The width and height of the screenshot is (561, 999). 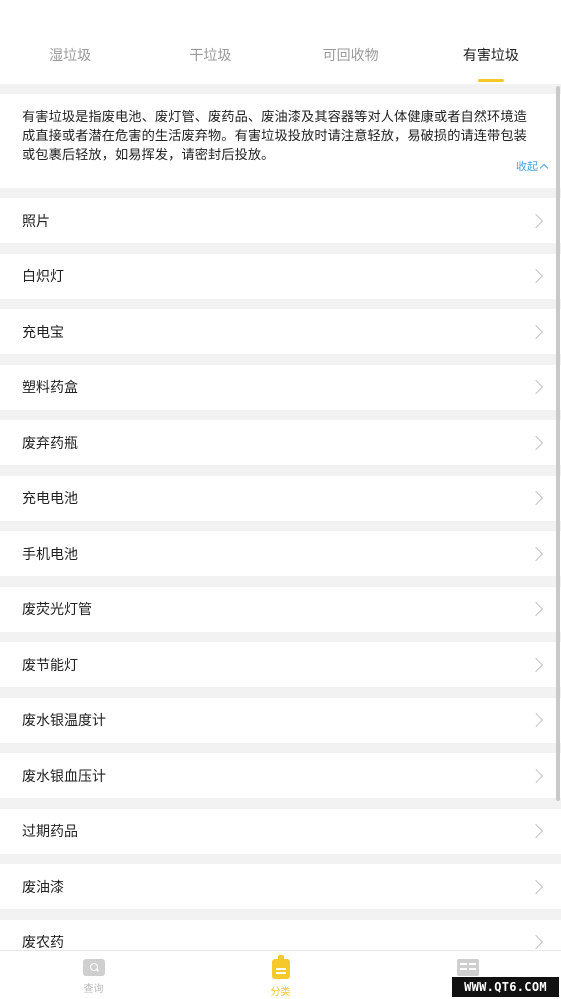 I want to click on chevron-up-icon, so click(x=544, y=167).